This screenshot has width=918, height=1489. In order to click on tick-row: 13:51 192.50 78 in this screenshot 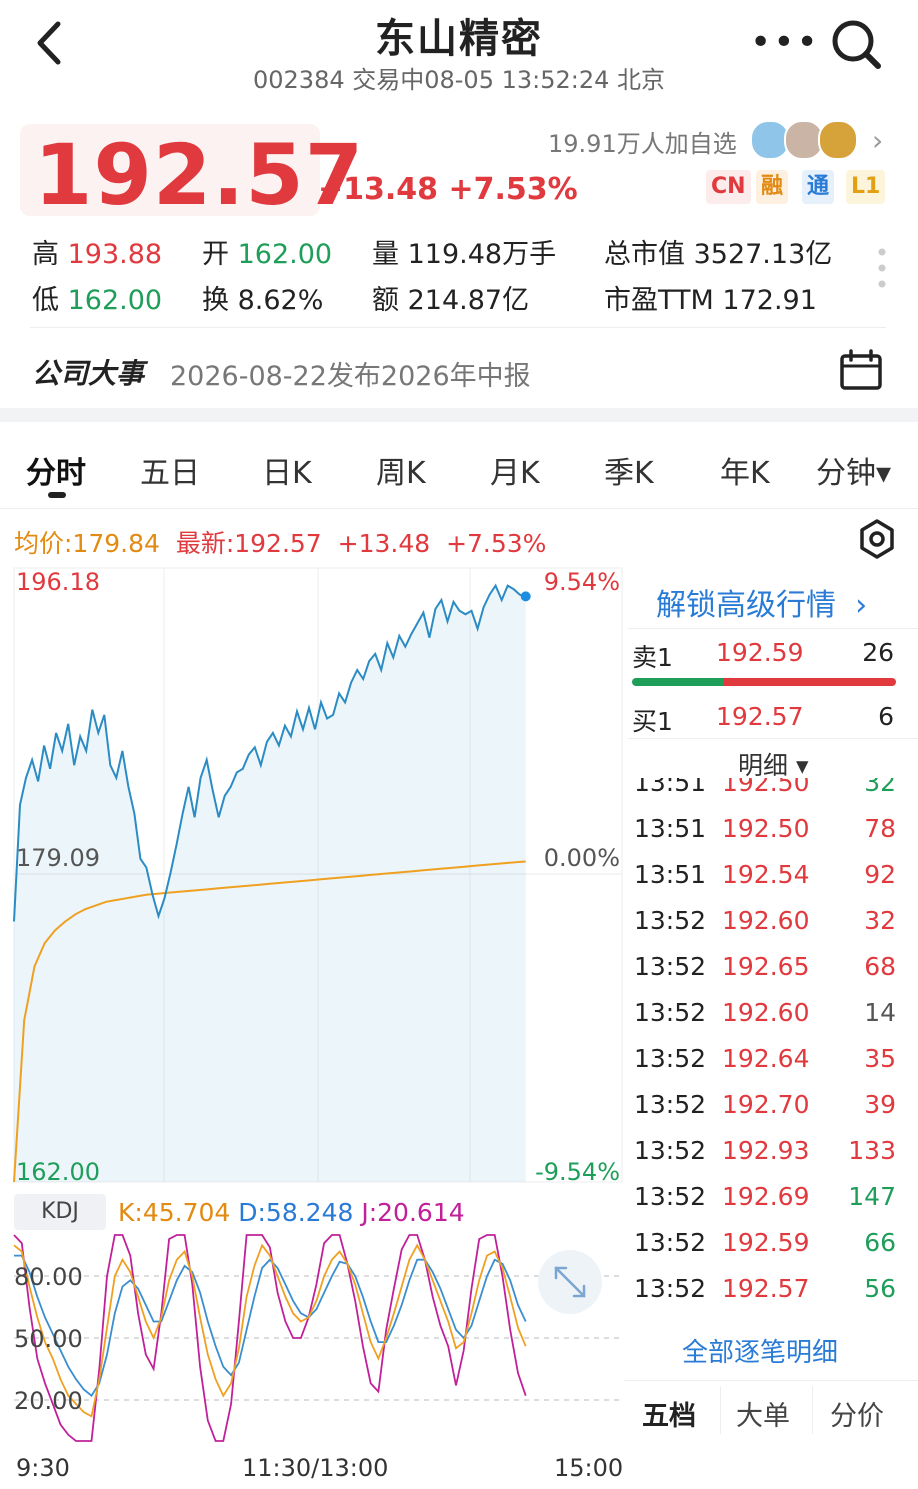, I will do `click(773, 837)`.